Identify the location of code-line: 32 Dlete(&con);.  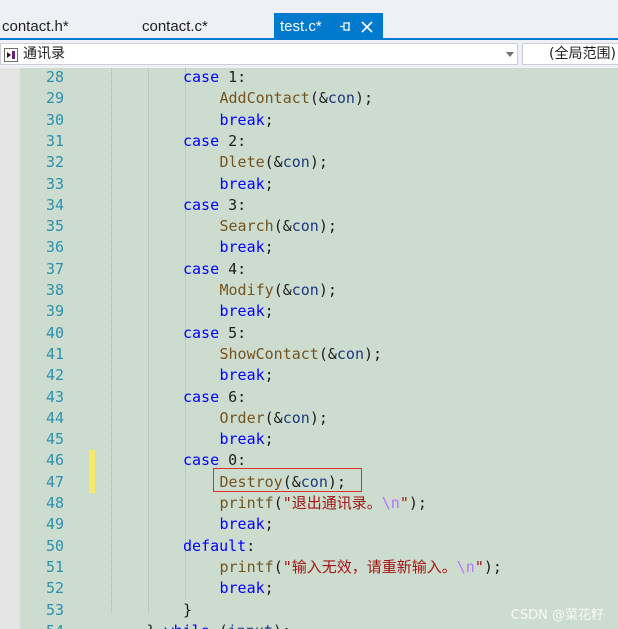
(309, 162).